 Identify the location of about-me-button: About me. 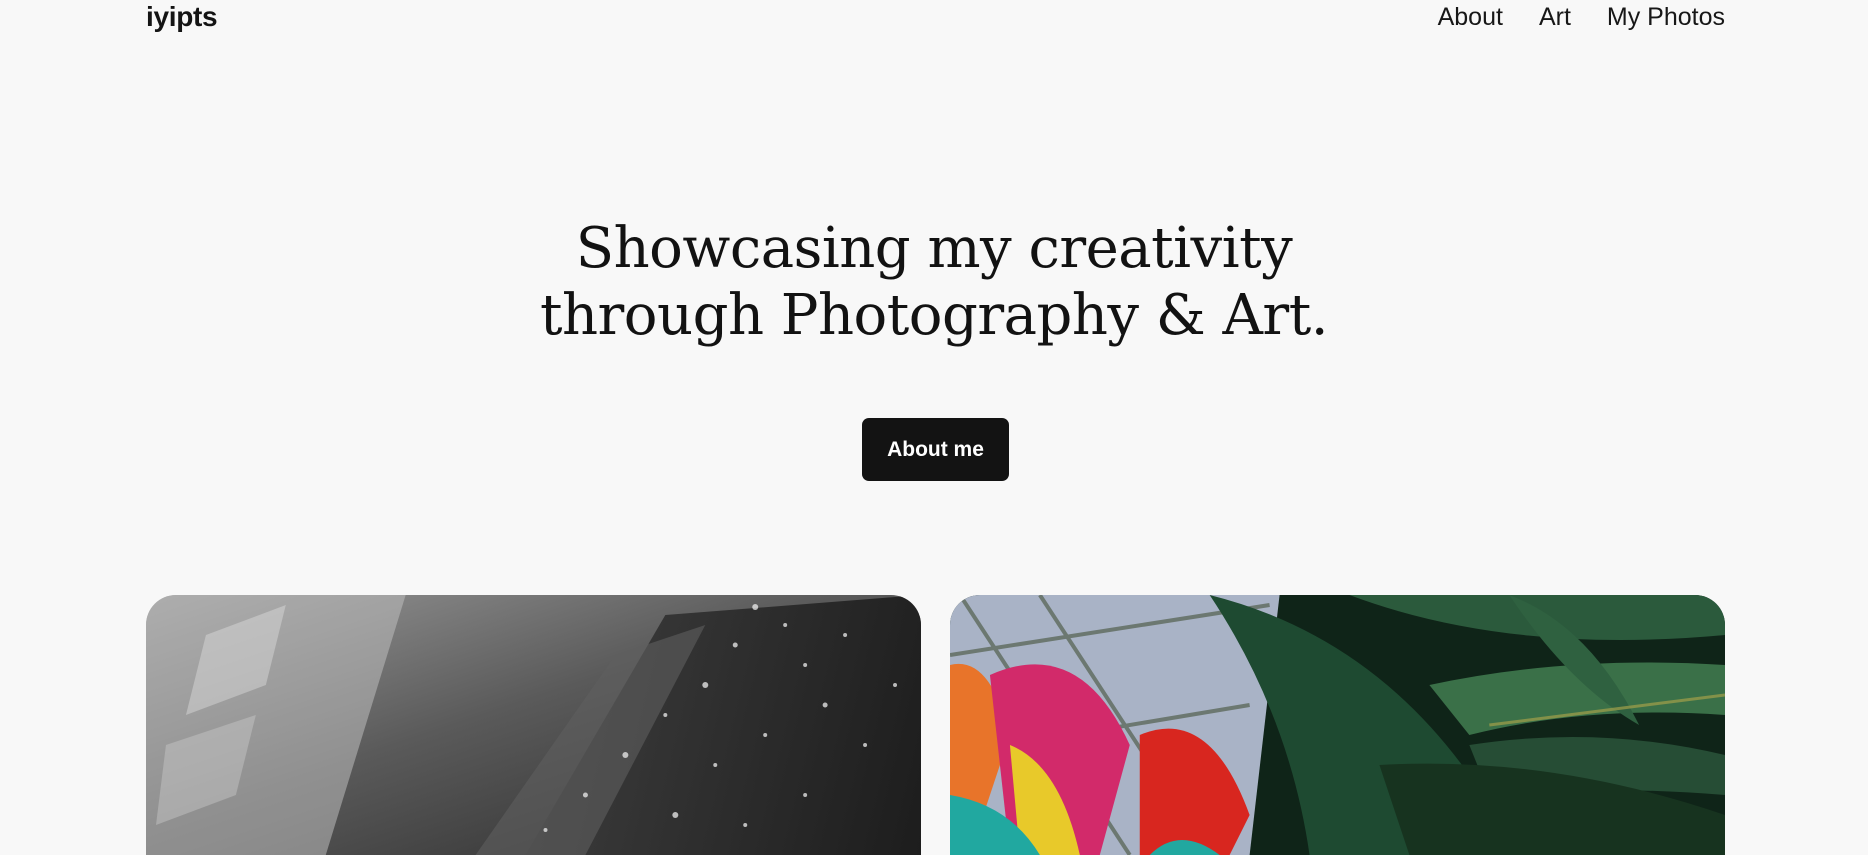
(935, 449).